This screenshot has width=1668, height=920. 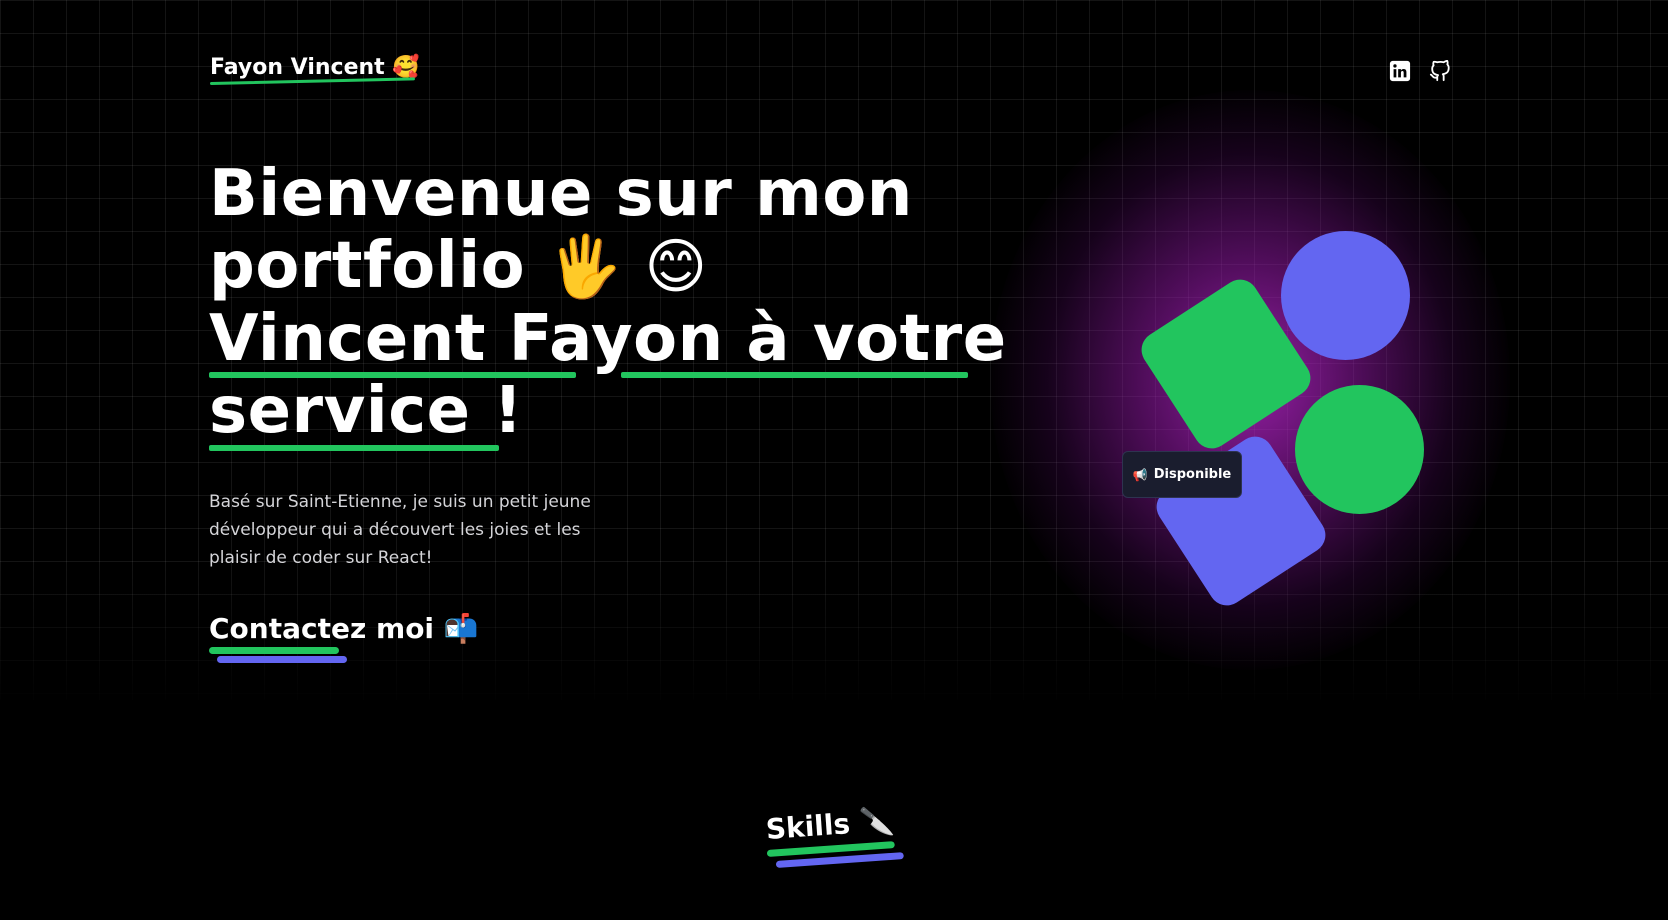 What do you see at coordinates (366, 411) in the screenshot?
I see `hero-title-line-4: service !` at bounding box center [366, 411].